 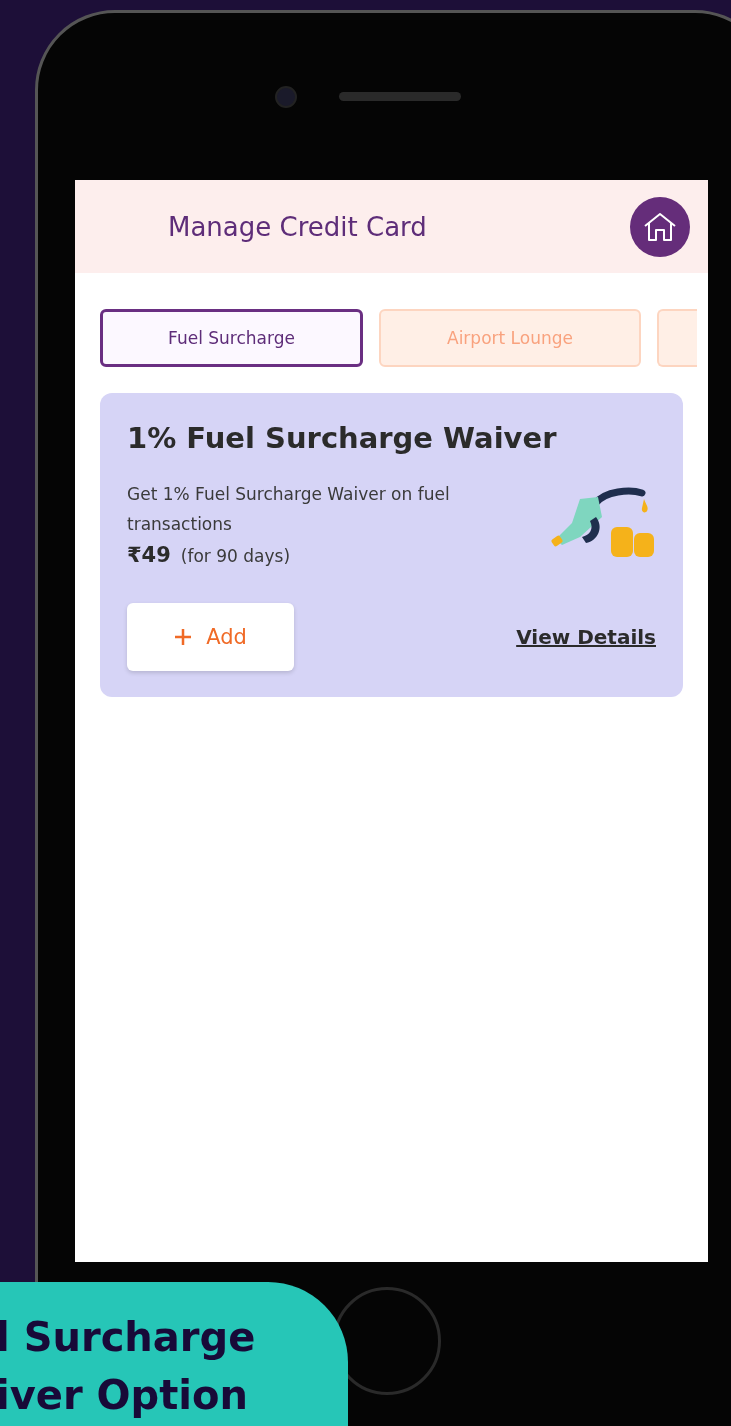 What do you see at coordinates (660, 226) in the screenshot?
I see `home-icon` at bounding box center [660, 226].